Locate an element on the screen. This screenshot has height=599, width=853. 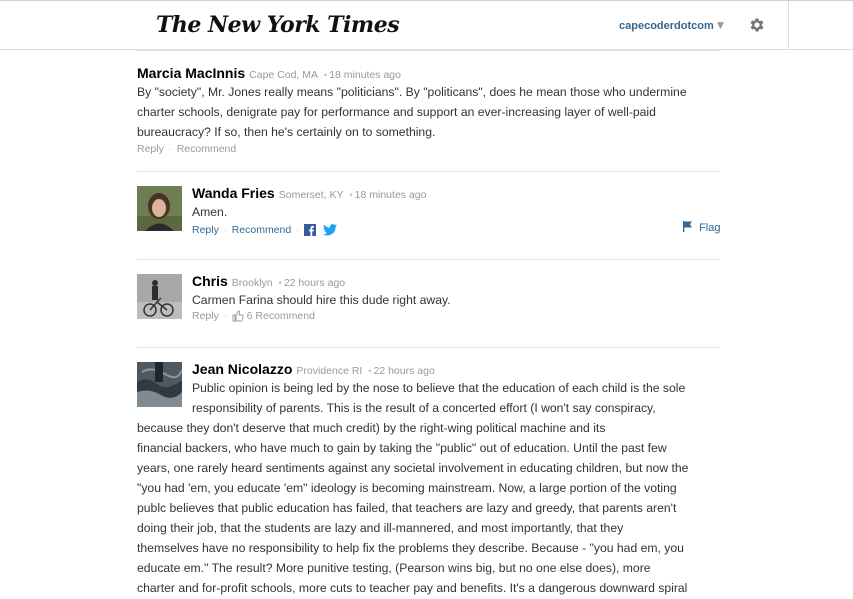
commenter-location: Brooklyn is located at coordinates (252, 283).